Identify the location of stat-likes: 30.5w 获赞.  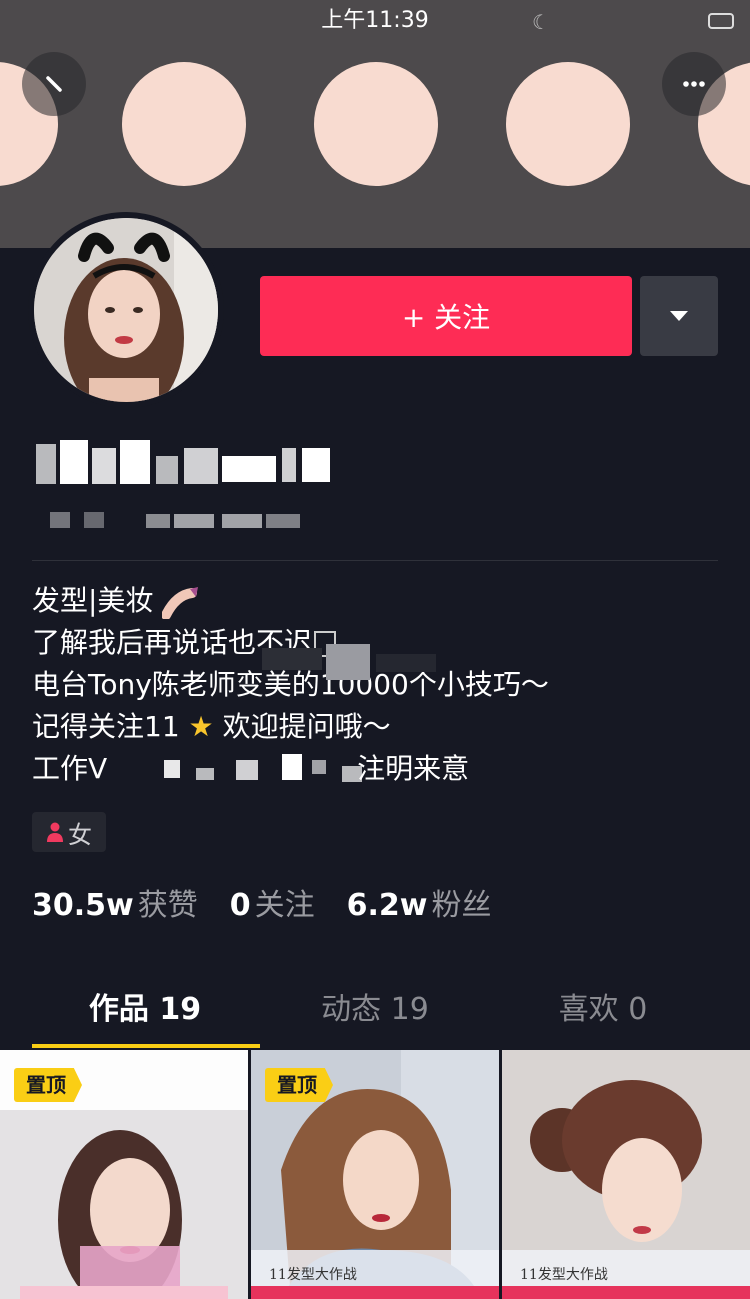
(115, 902).